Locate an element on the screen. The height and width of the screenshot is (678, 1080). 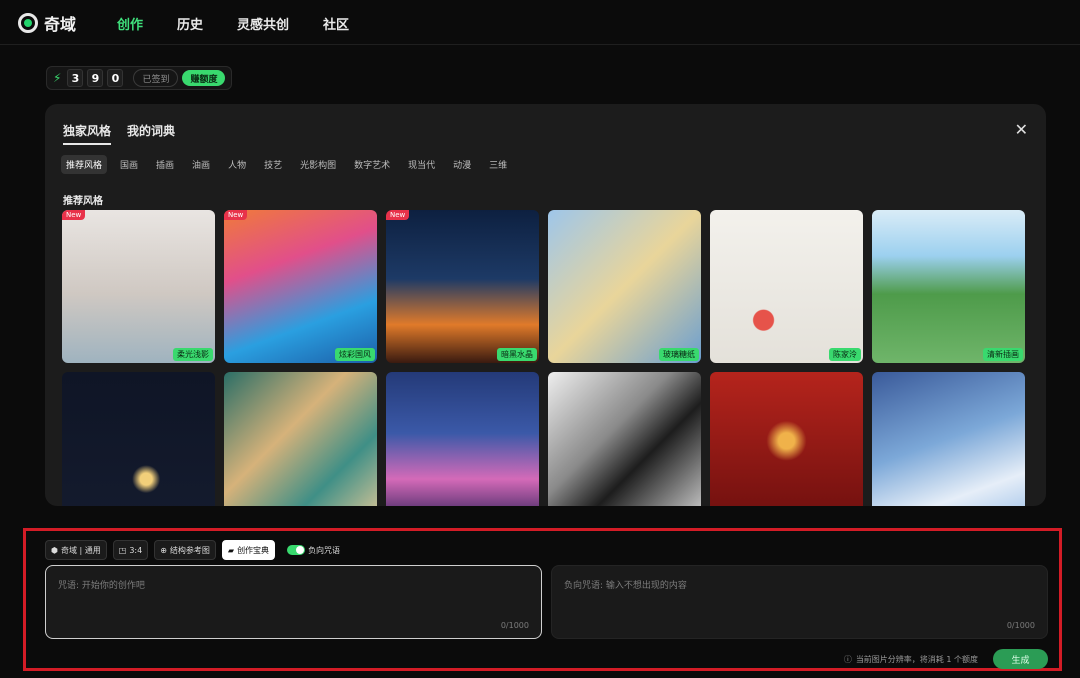
section-title: 推荐风格 is located at coordinates (83, 201).